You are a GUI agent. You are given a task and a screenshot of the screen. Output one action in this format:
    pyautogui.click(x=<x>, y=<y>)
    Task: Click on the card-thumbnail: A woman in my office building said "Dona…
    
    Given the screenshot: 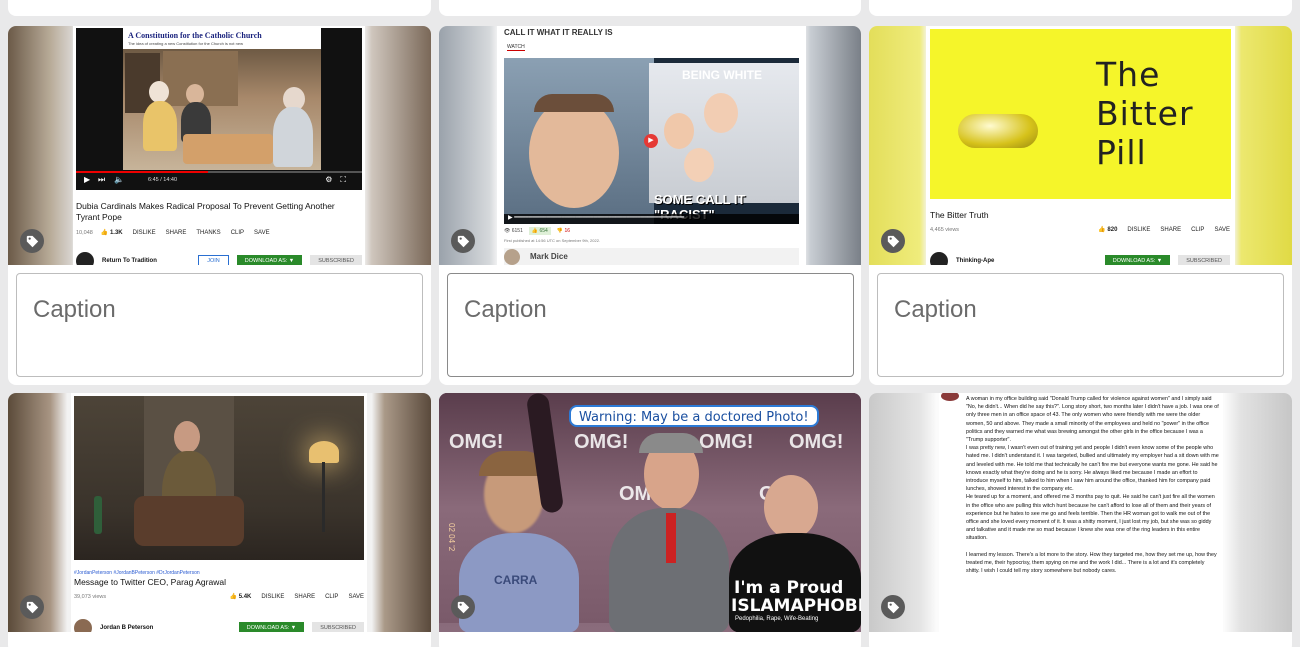 What is the action you would take?
    pyautogui.click(x=1080, y=512)
    